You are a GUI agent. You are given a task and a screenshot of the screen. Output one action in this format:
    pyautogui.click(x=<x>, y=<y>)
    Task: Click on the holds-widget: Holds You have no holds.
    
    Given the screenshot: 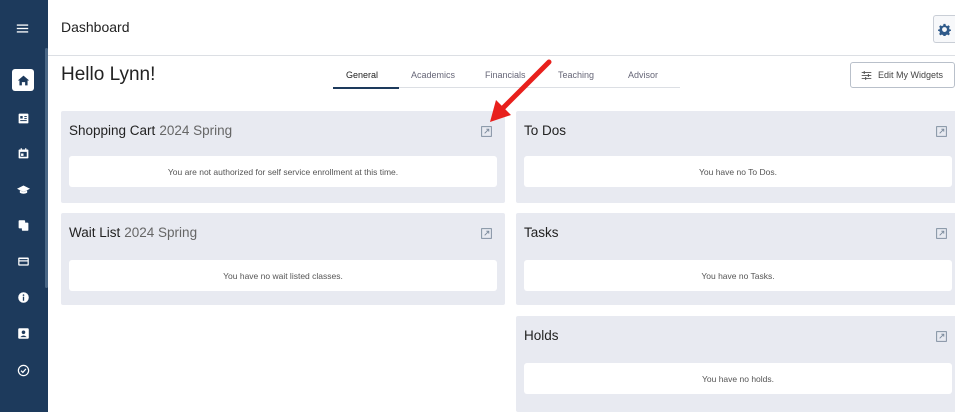 What is the action you would take?
    pyautogui.click(x=735, y=364)
    